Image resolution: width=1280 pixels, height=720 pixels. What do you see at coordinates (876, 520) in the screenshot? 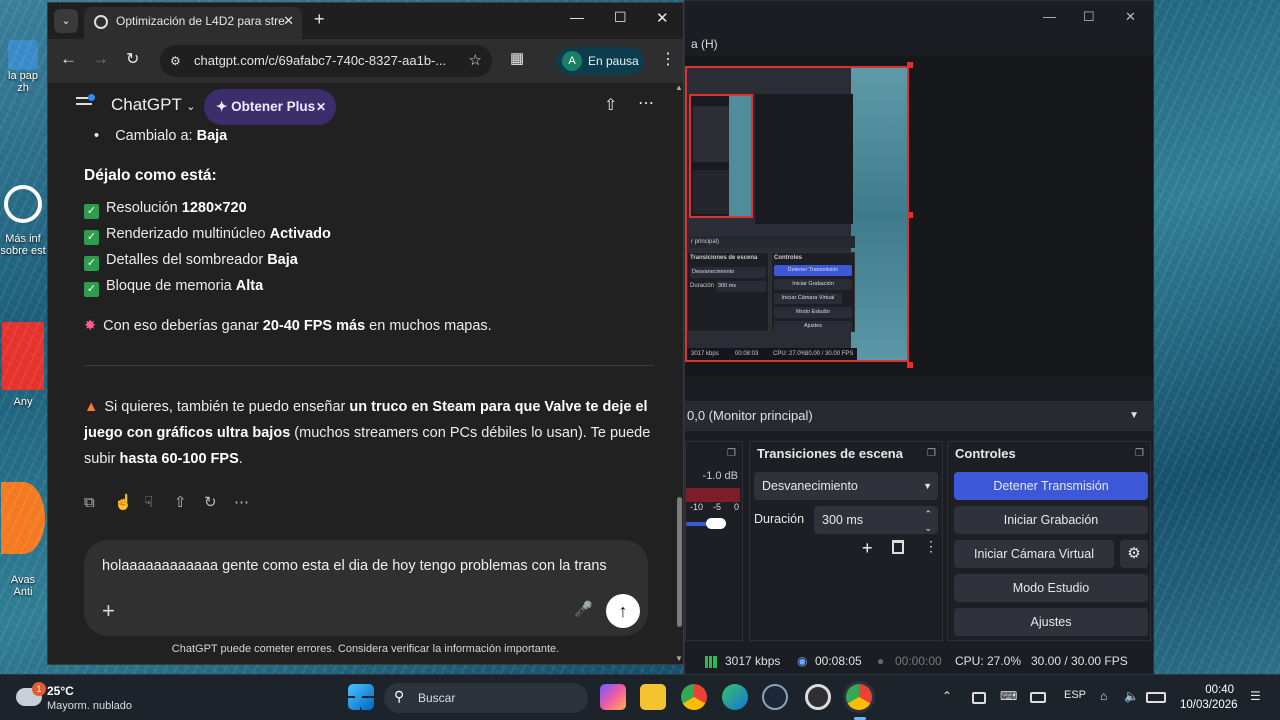
I see `duration-spinbox: 300 ms ⌃ ⌄` at bounding box center [876, 520].